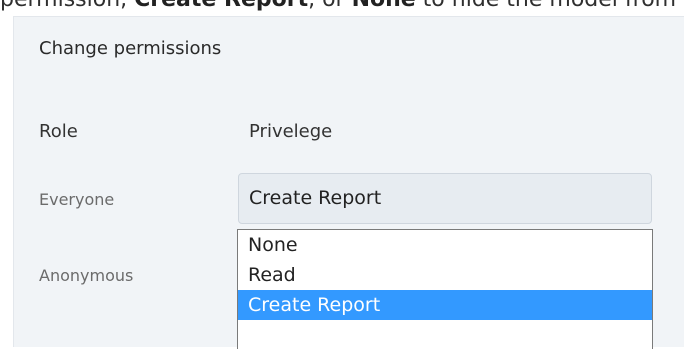  What do you see at coordinates (67, 6) in the screenshot?
I see `intro-prefix: permission,` at bounding box center [67, 6].